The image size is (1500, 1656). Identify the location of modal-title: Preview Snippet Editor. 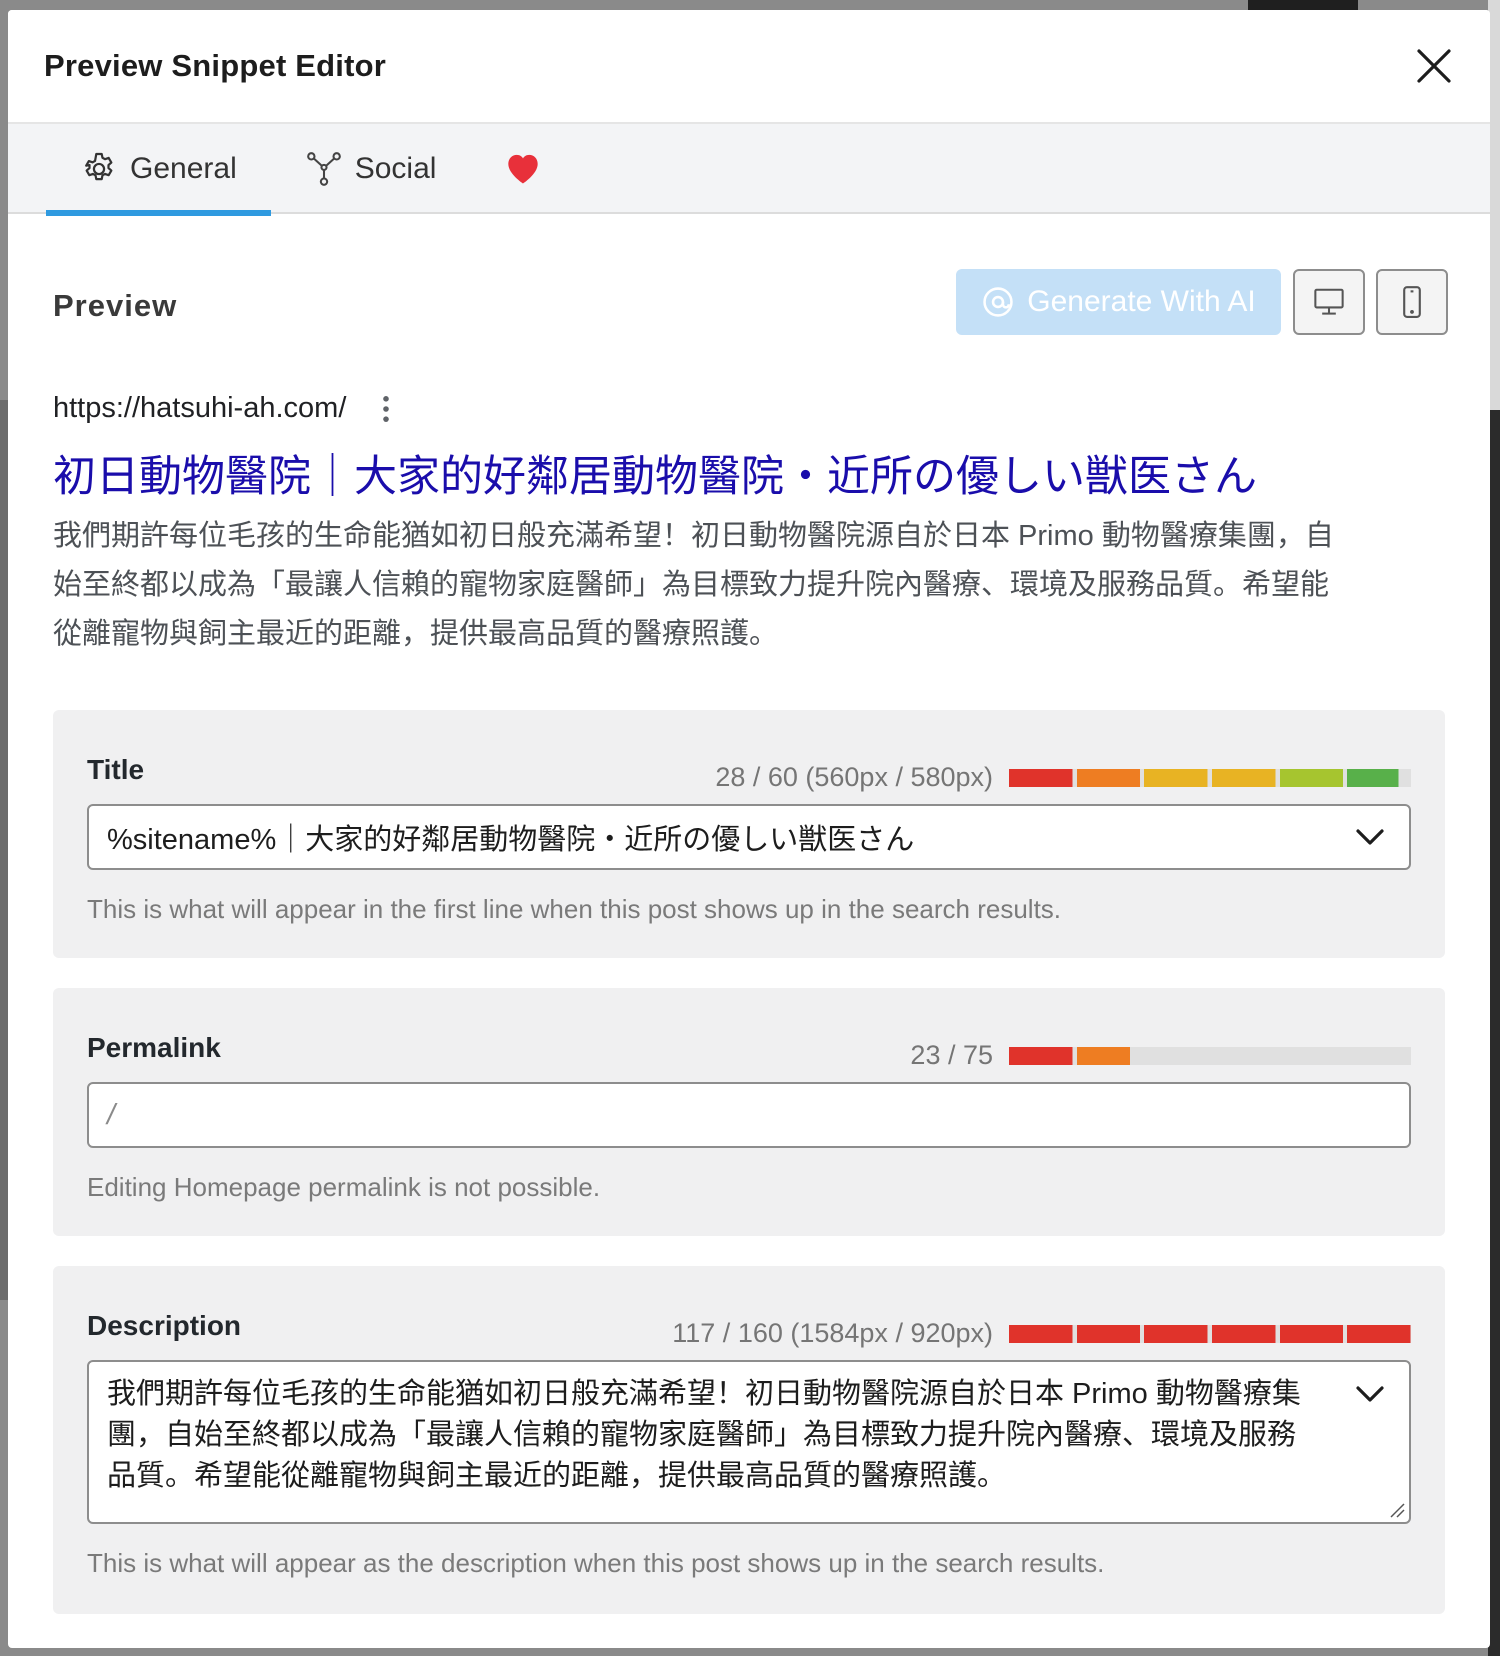
(215, 65).